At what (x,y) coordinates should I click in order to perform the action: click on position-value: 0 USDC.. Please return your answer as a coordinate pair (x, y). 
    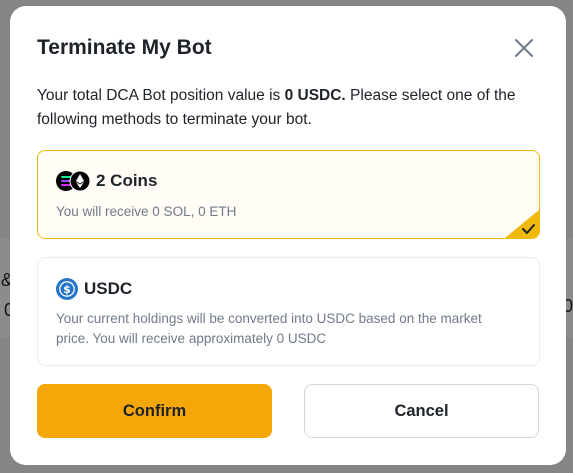
    Looking at the image, I should click on (315, 95).